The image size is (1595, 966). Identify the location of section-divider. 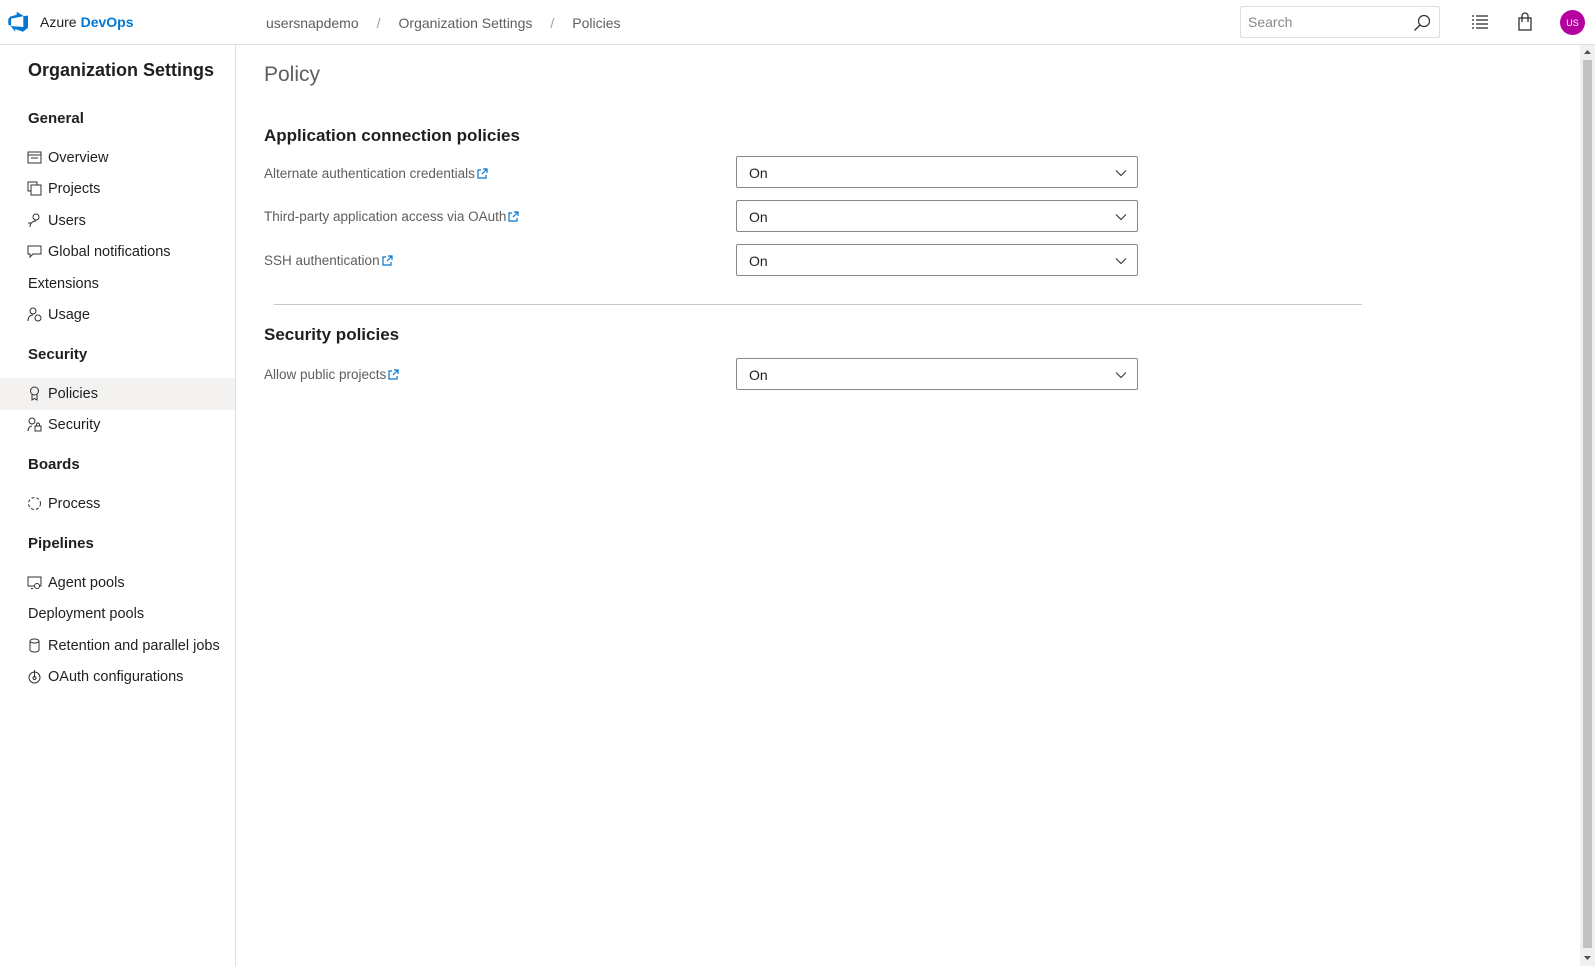
(818, 304).